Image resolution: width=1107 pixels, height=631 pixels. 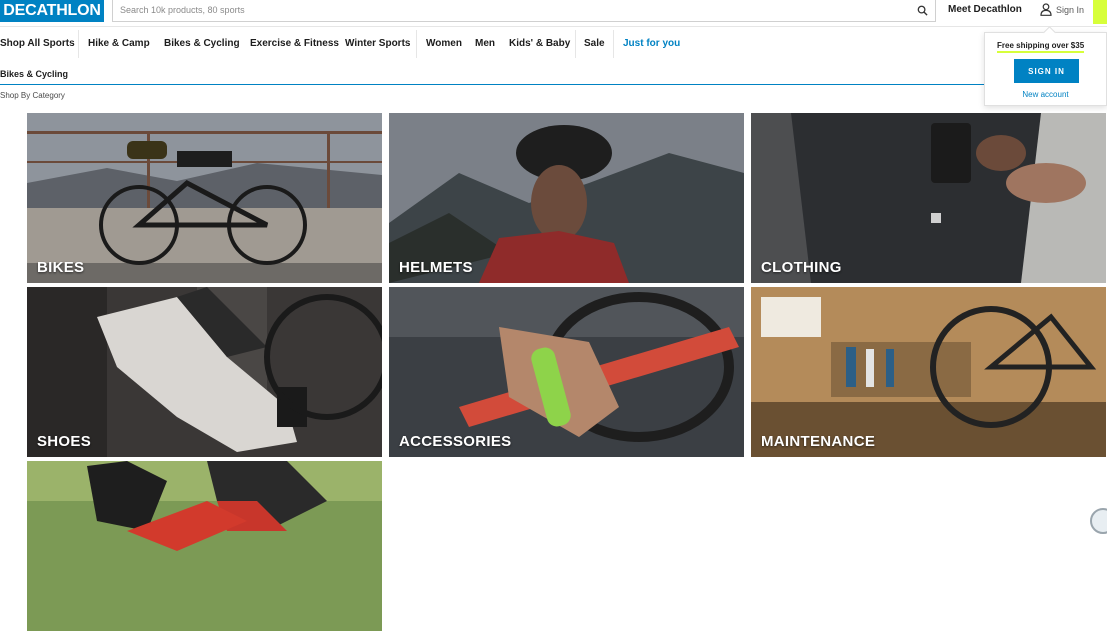 What do you see at coordinates (294, 43) in the screenshot?
I see `nav-item-exercise-fitness: Exercise & Fitness` at bounding box center [294, 43].